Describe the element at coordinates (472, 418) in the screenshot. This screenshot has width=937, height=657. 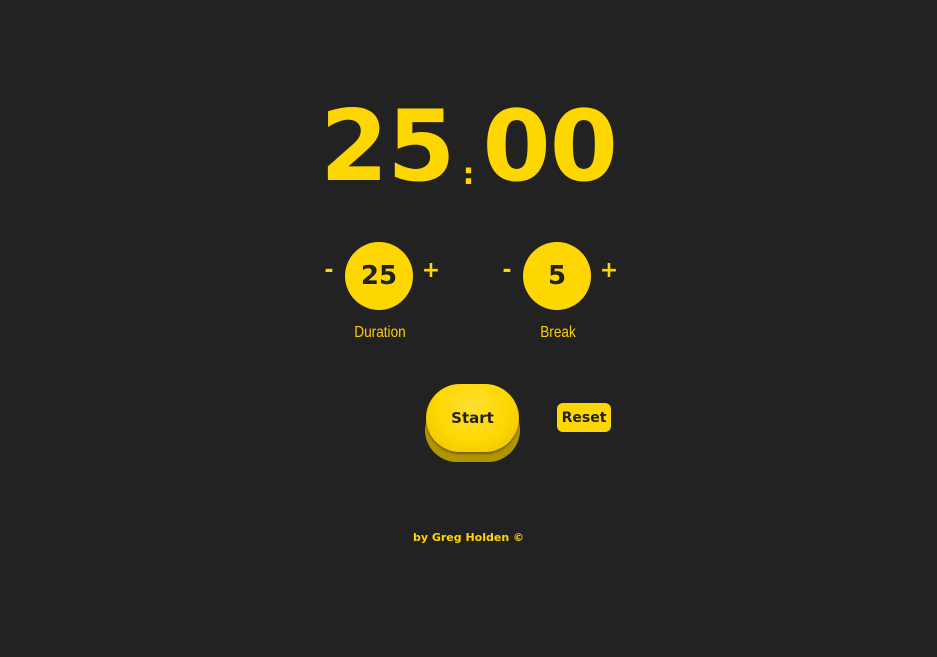
I see `start-button: Start` at that location.